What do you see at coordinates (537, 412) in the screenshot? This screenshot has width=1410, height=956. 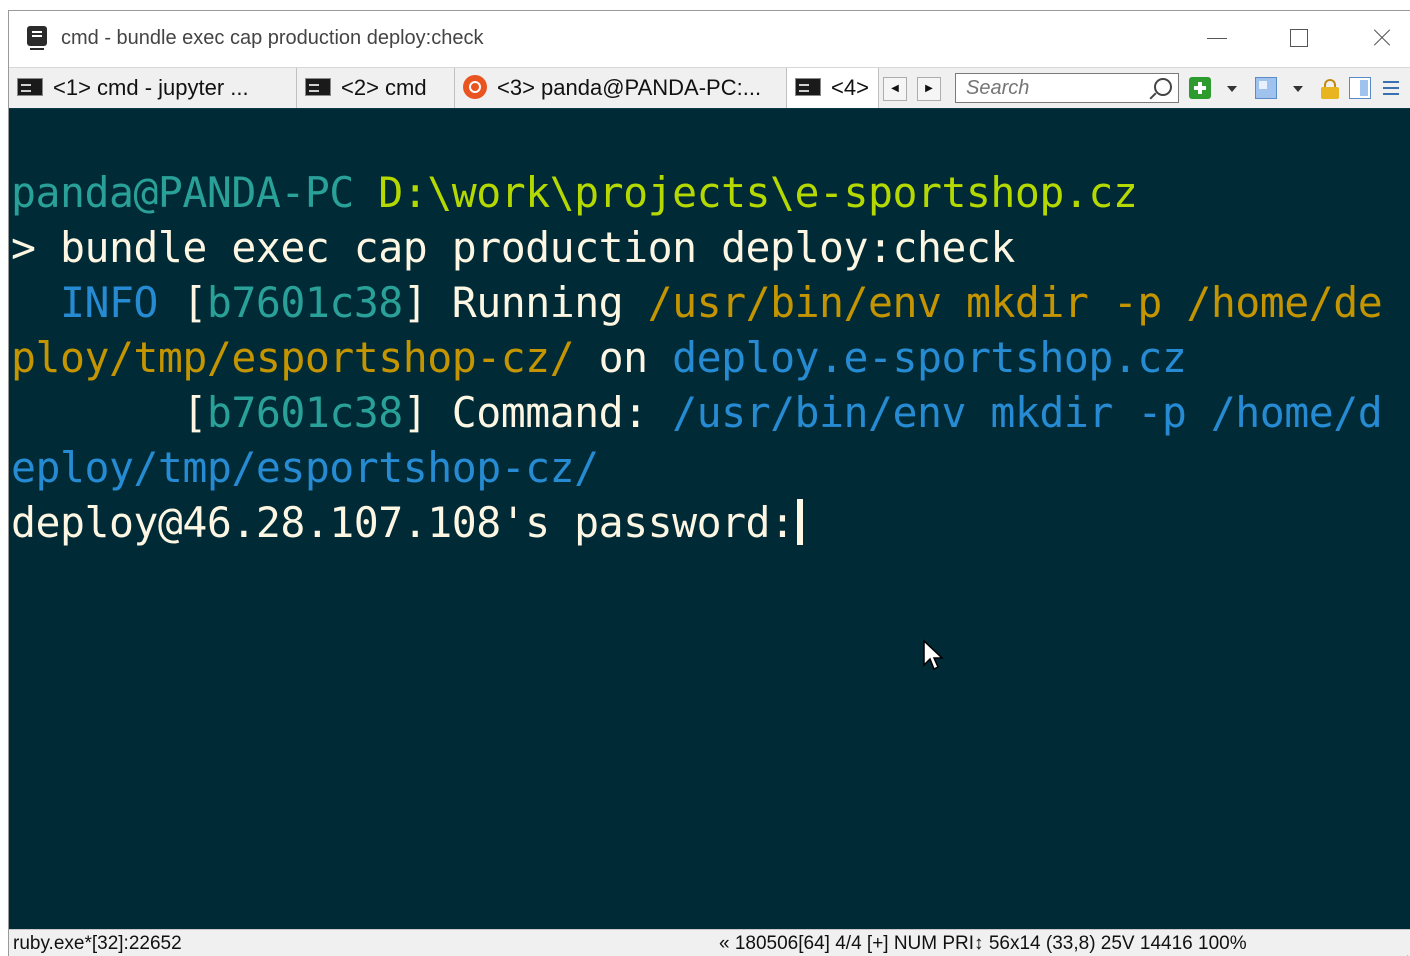 I see `terminal-text: ] Command:` at bounding box center [537, 412].